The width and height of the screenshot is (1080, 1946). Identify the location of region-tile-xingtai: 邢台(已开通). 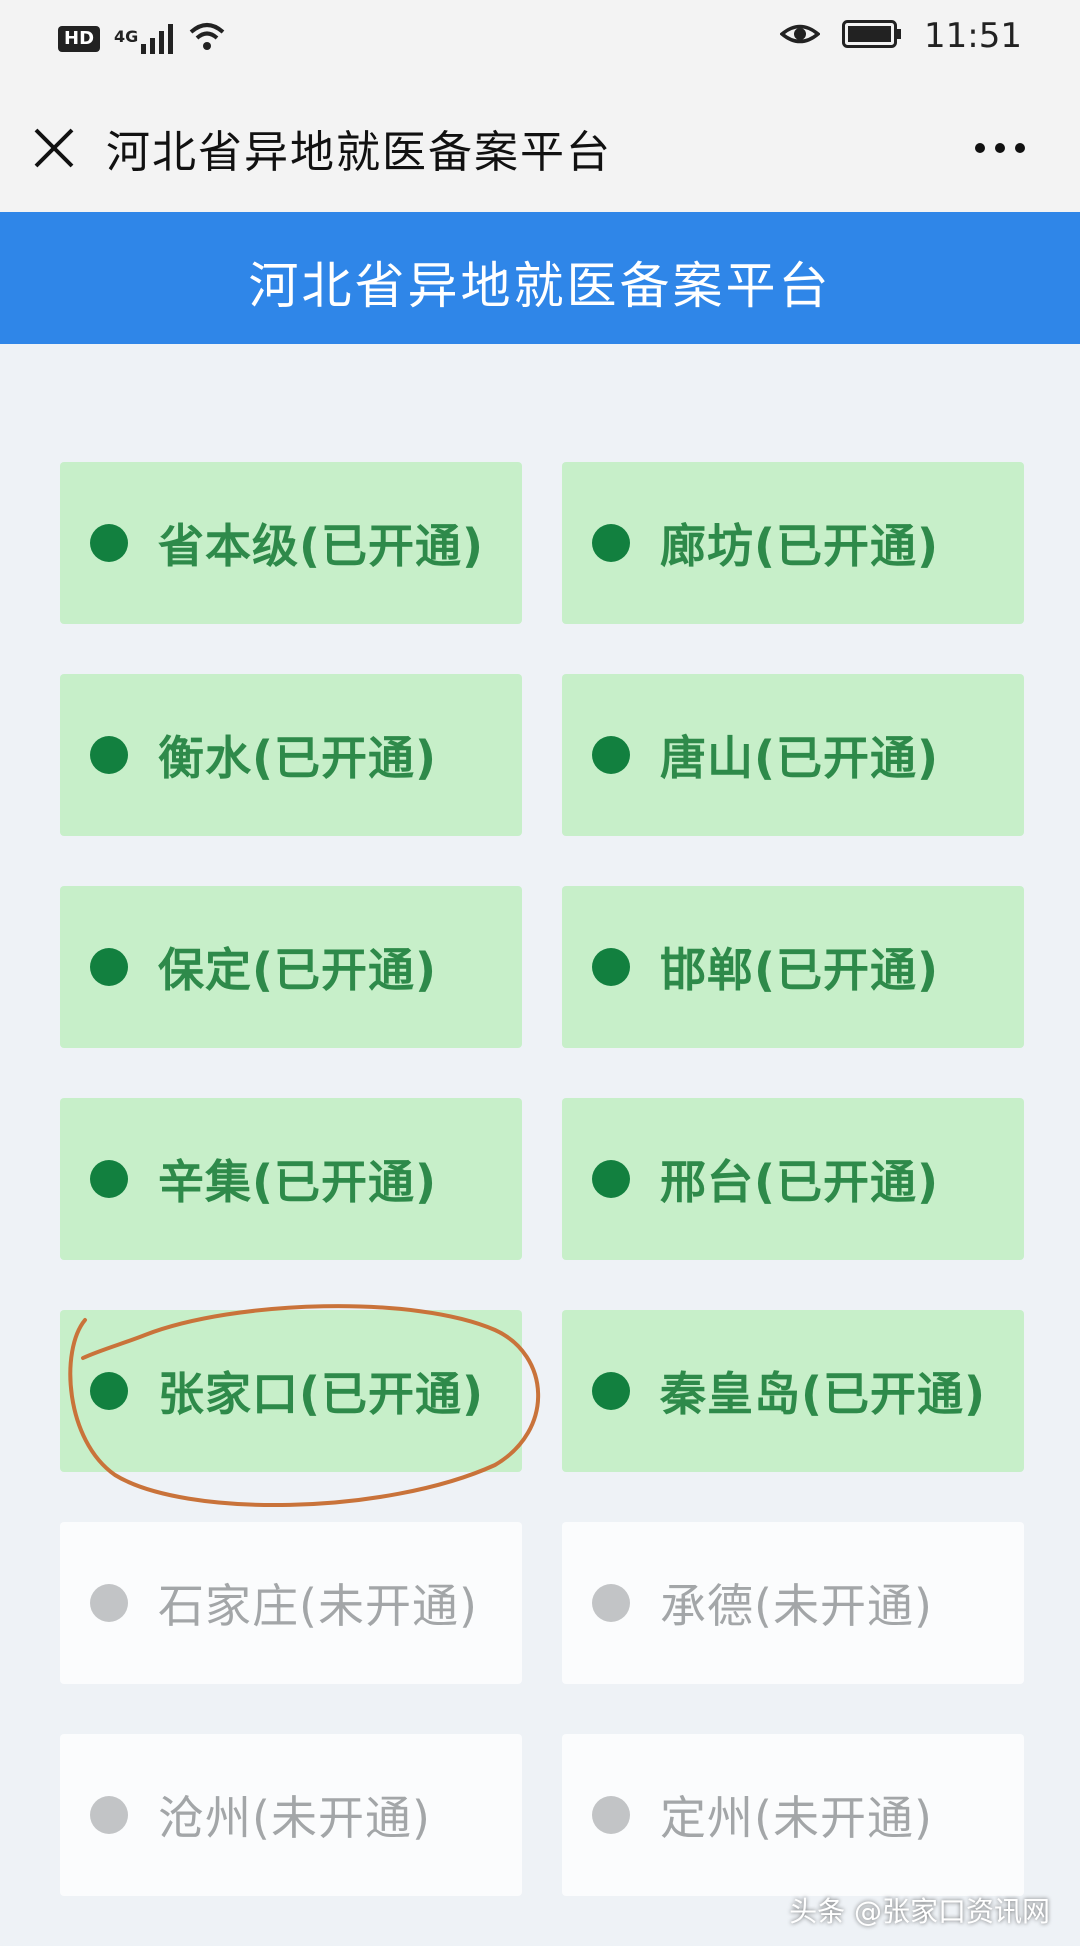
(793, 1179).